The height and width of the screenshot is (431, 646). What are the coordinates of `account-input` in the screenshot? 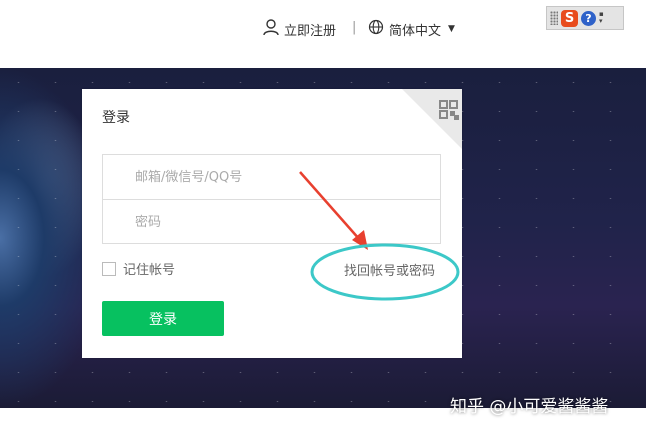 It's located at (271, 177).